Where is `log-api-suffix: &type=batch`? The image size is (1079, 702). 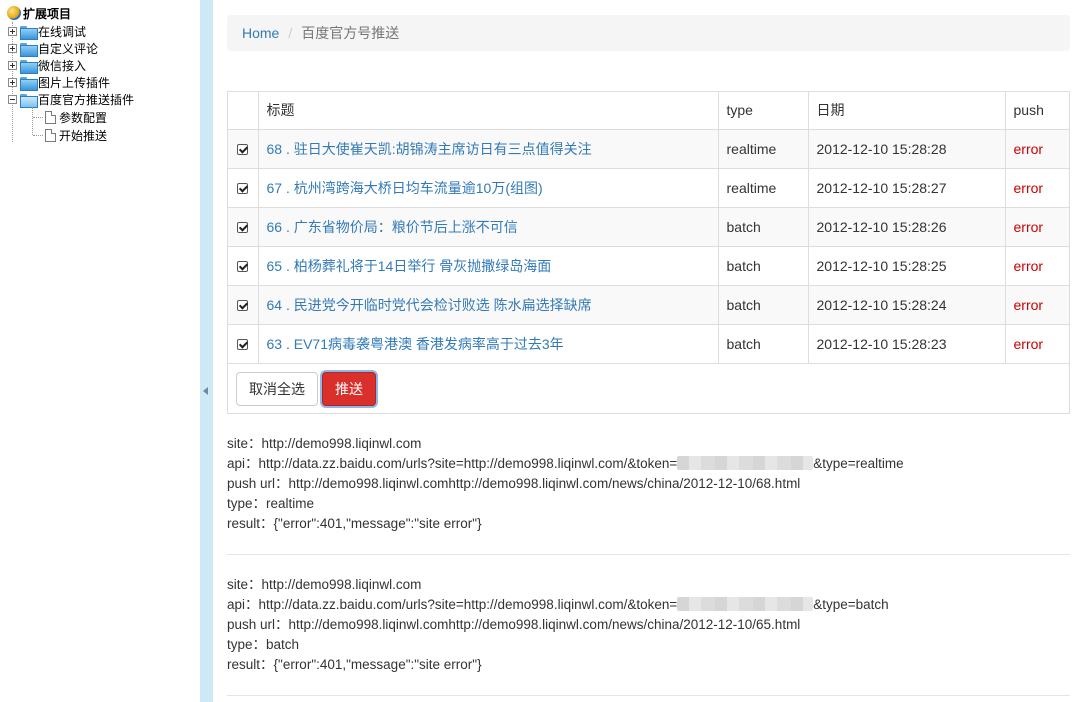
log-api-suffix: &type=batch is located at coordinates (851, 604).